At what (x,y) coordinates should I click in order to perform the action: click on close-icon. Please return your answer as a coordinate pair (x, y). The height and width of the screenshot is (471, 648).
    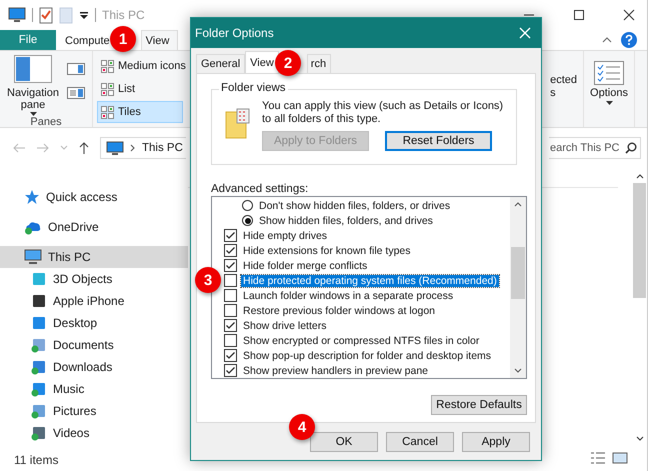
    Looking at the image, I should click on (629, 15).